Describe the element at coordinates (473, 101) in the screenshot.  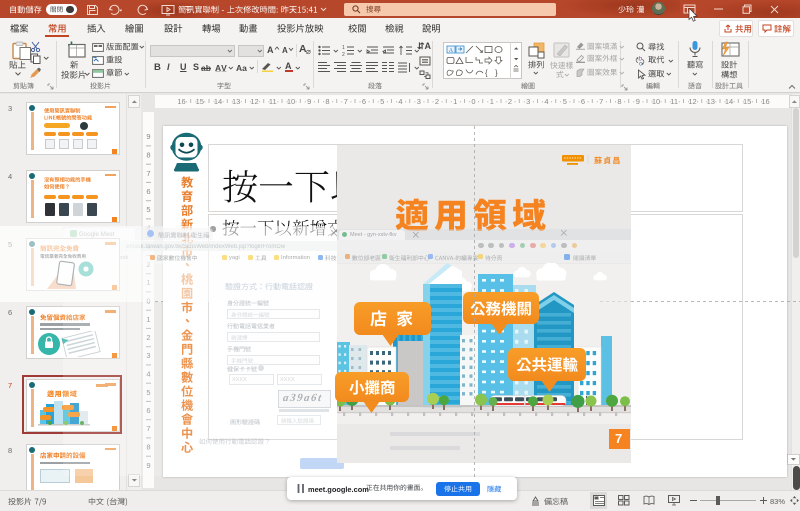
I see `svg-text: 0` at that location.